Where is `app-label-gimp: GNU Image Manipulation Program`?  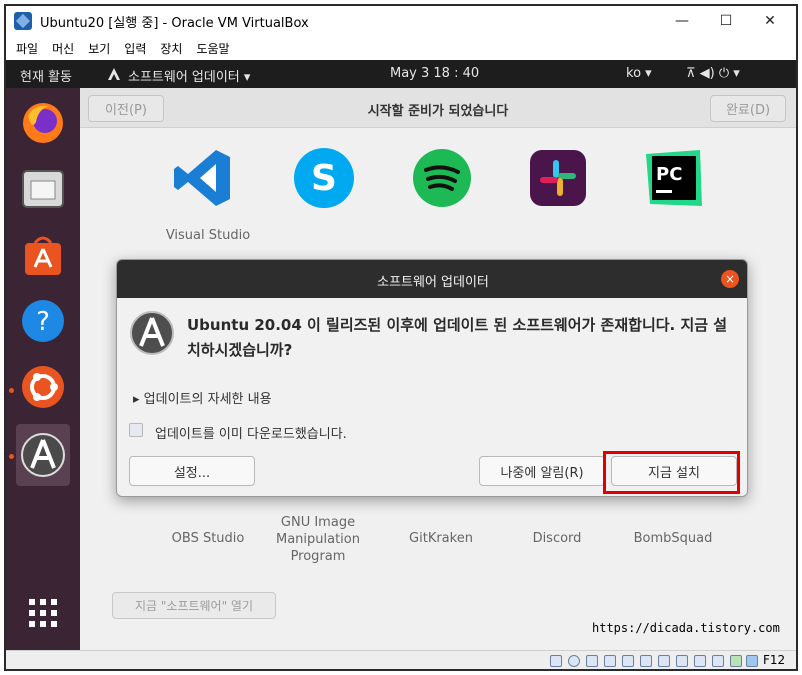 app-label-gimp: GNU Image Manipulation Program is located at coordinates (317, 539).